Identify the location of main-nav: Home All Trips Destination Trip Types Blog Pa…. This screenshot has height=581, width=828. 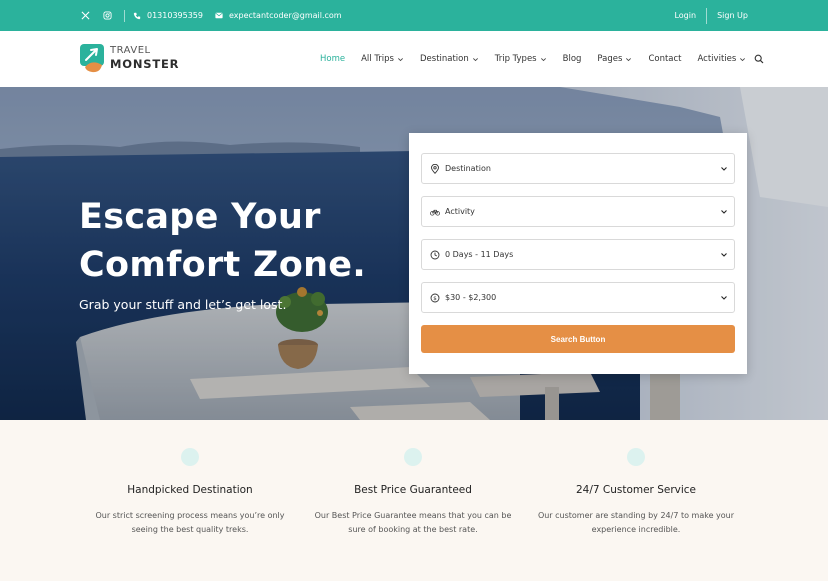
(542, 59).